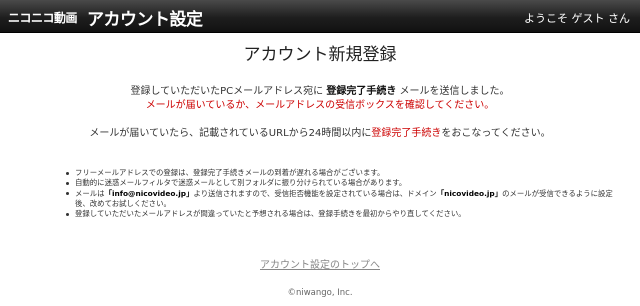 This screenshot has width=640, height=306. What do you see at coordinates (90, 193) in the screenshot?
I see `note3-a: メールは` at bounding box center [90, 193].